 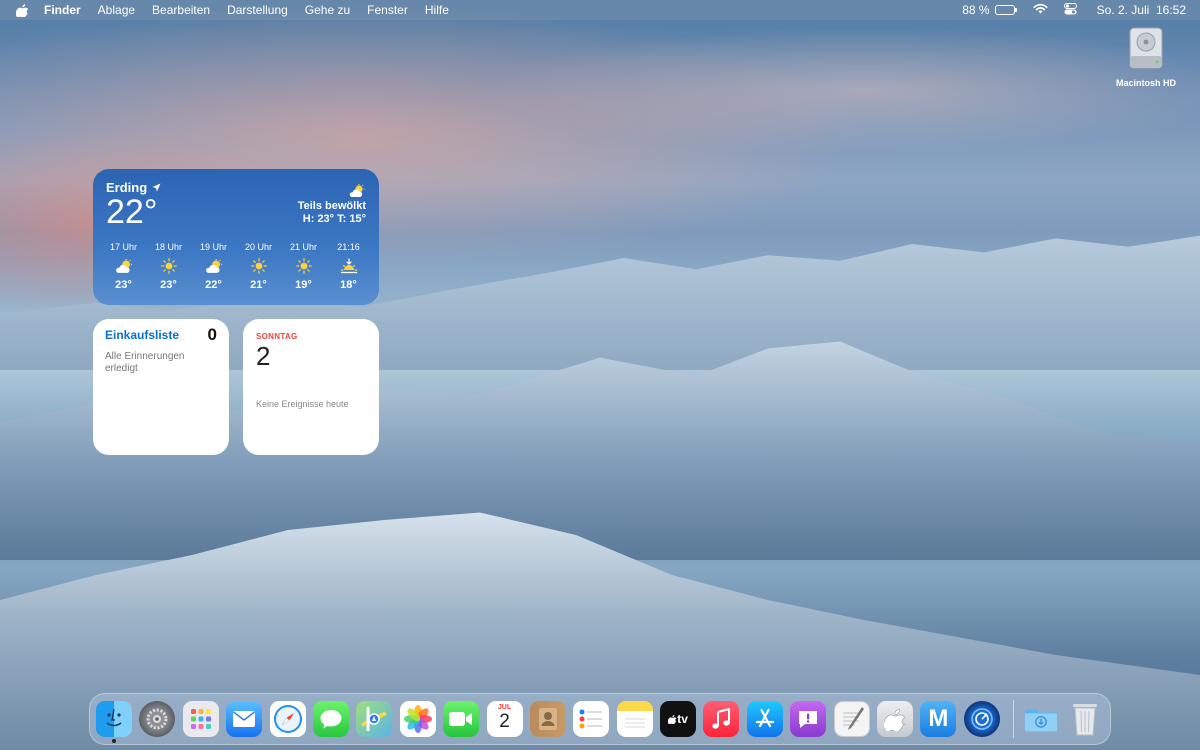 What do you see at coordinates (277, 336) in the screenshot?
I see `calendar-weekday: SONNTAG` at bounding box center [277, 336].